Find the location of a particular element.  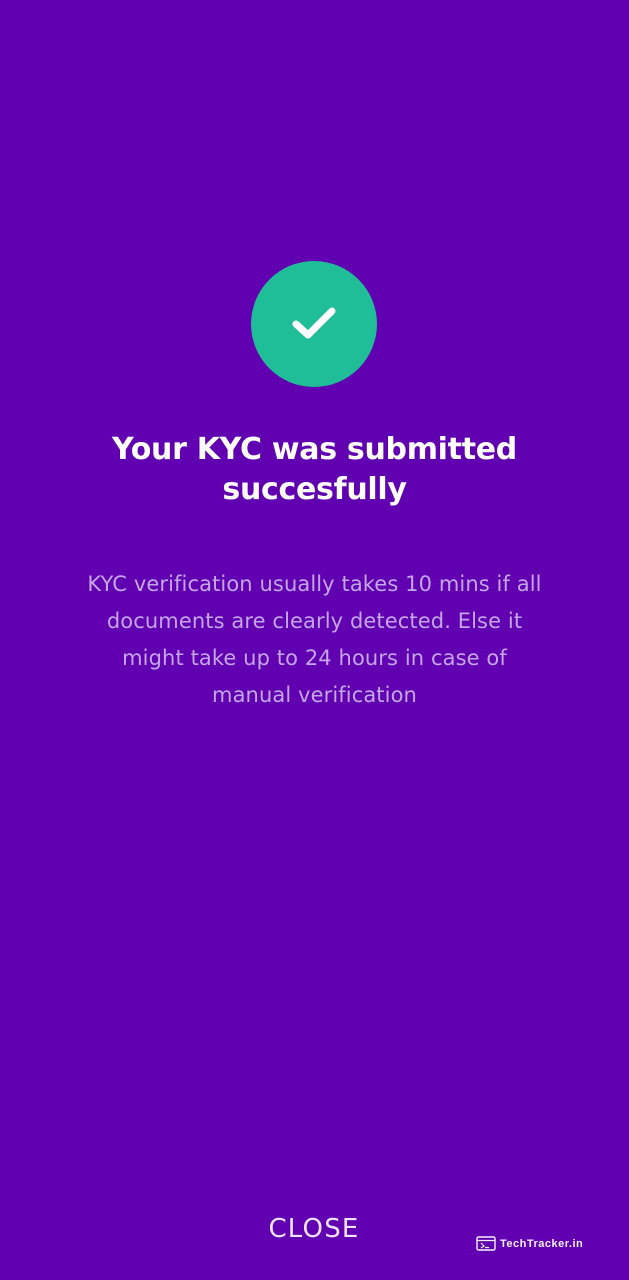

close-button: CLOSE is located at coordinates (314, 1229).